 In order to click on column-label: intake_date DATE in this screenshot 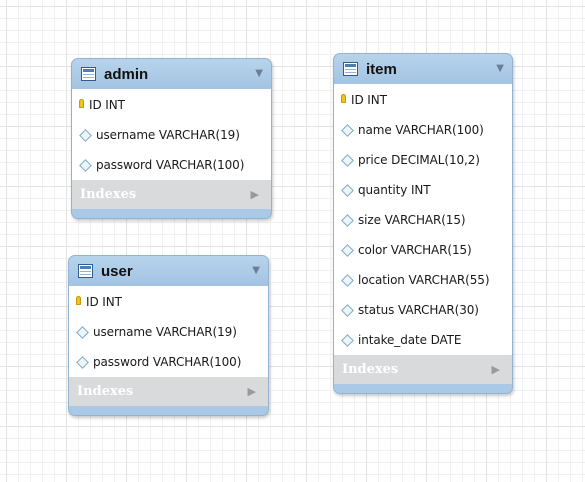, I will do `click(410, 340)`.